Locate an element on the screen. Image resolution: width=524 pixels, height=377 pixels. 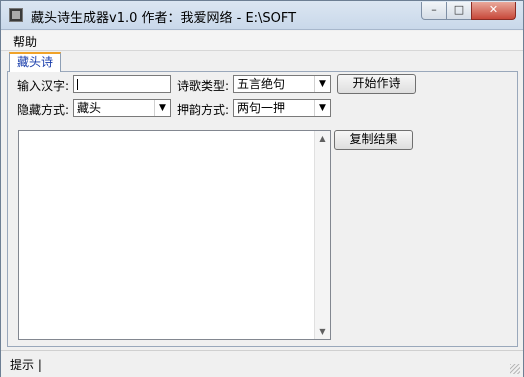
window-title: 藏头诗生成器v1.0 作者：我爱网络 - E:\SOFT is located at coordinates (164, 18).